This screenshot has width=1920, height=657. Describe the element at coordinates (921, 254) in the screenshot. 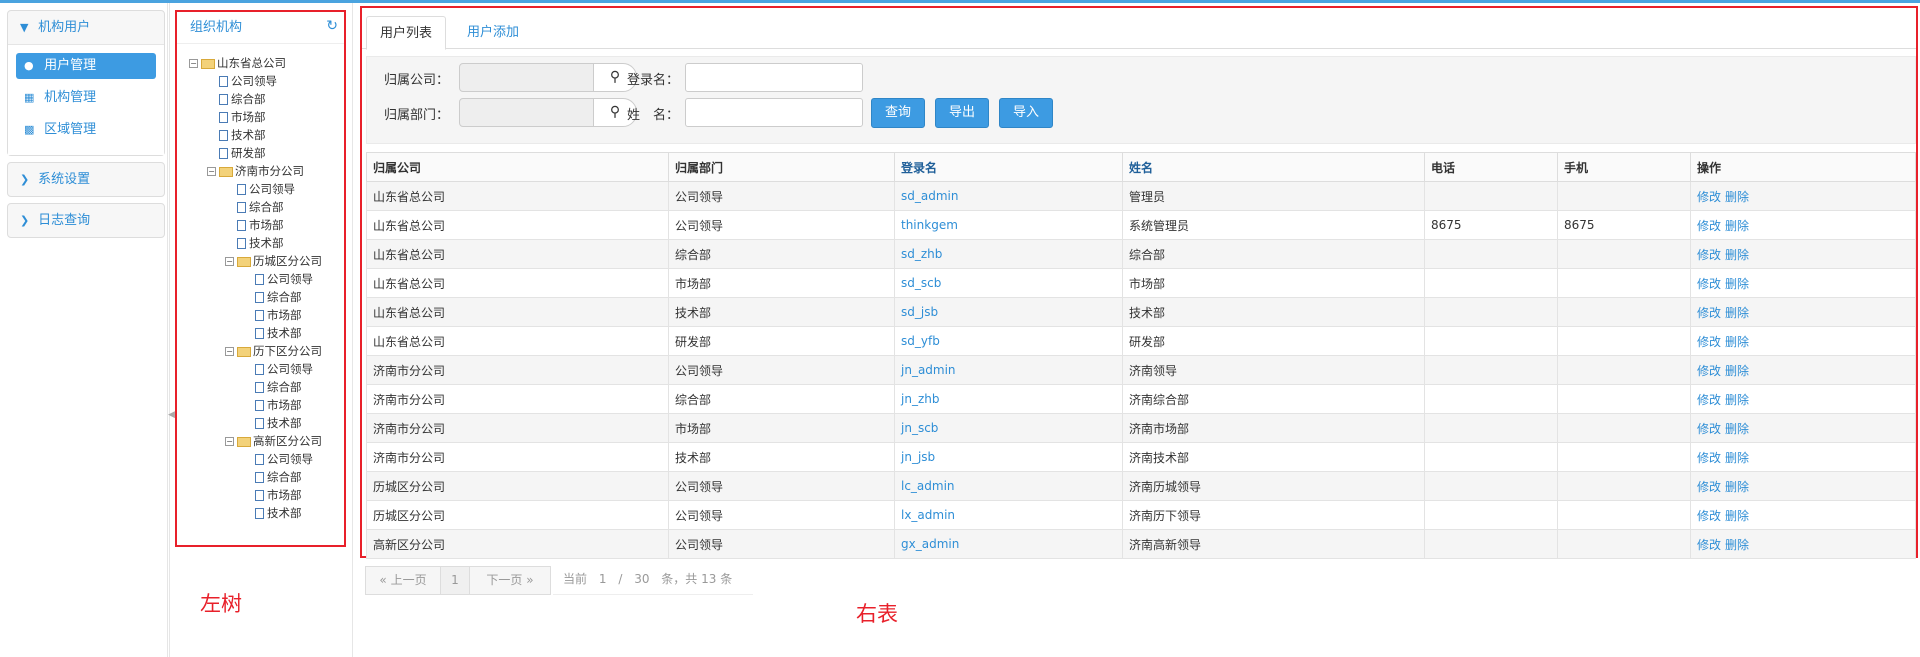

I see `user-login-link: sd_zhb` at that location.